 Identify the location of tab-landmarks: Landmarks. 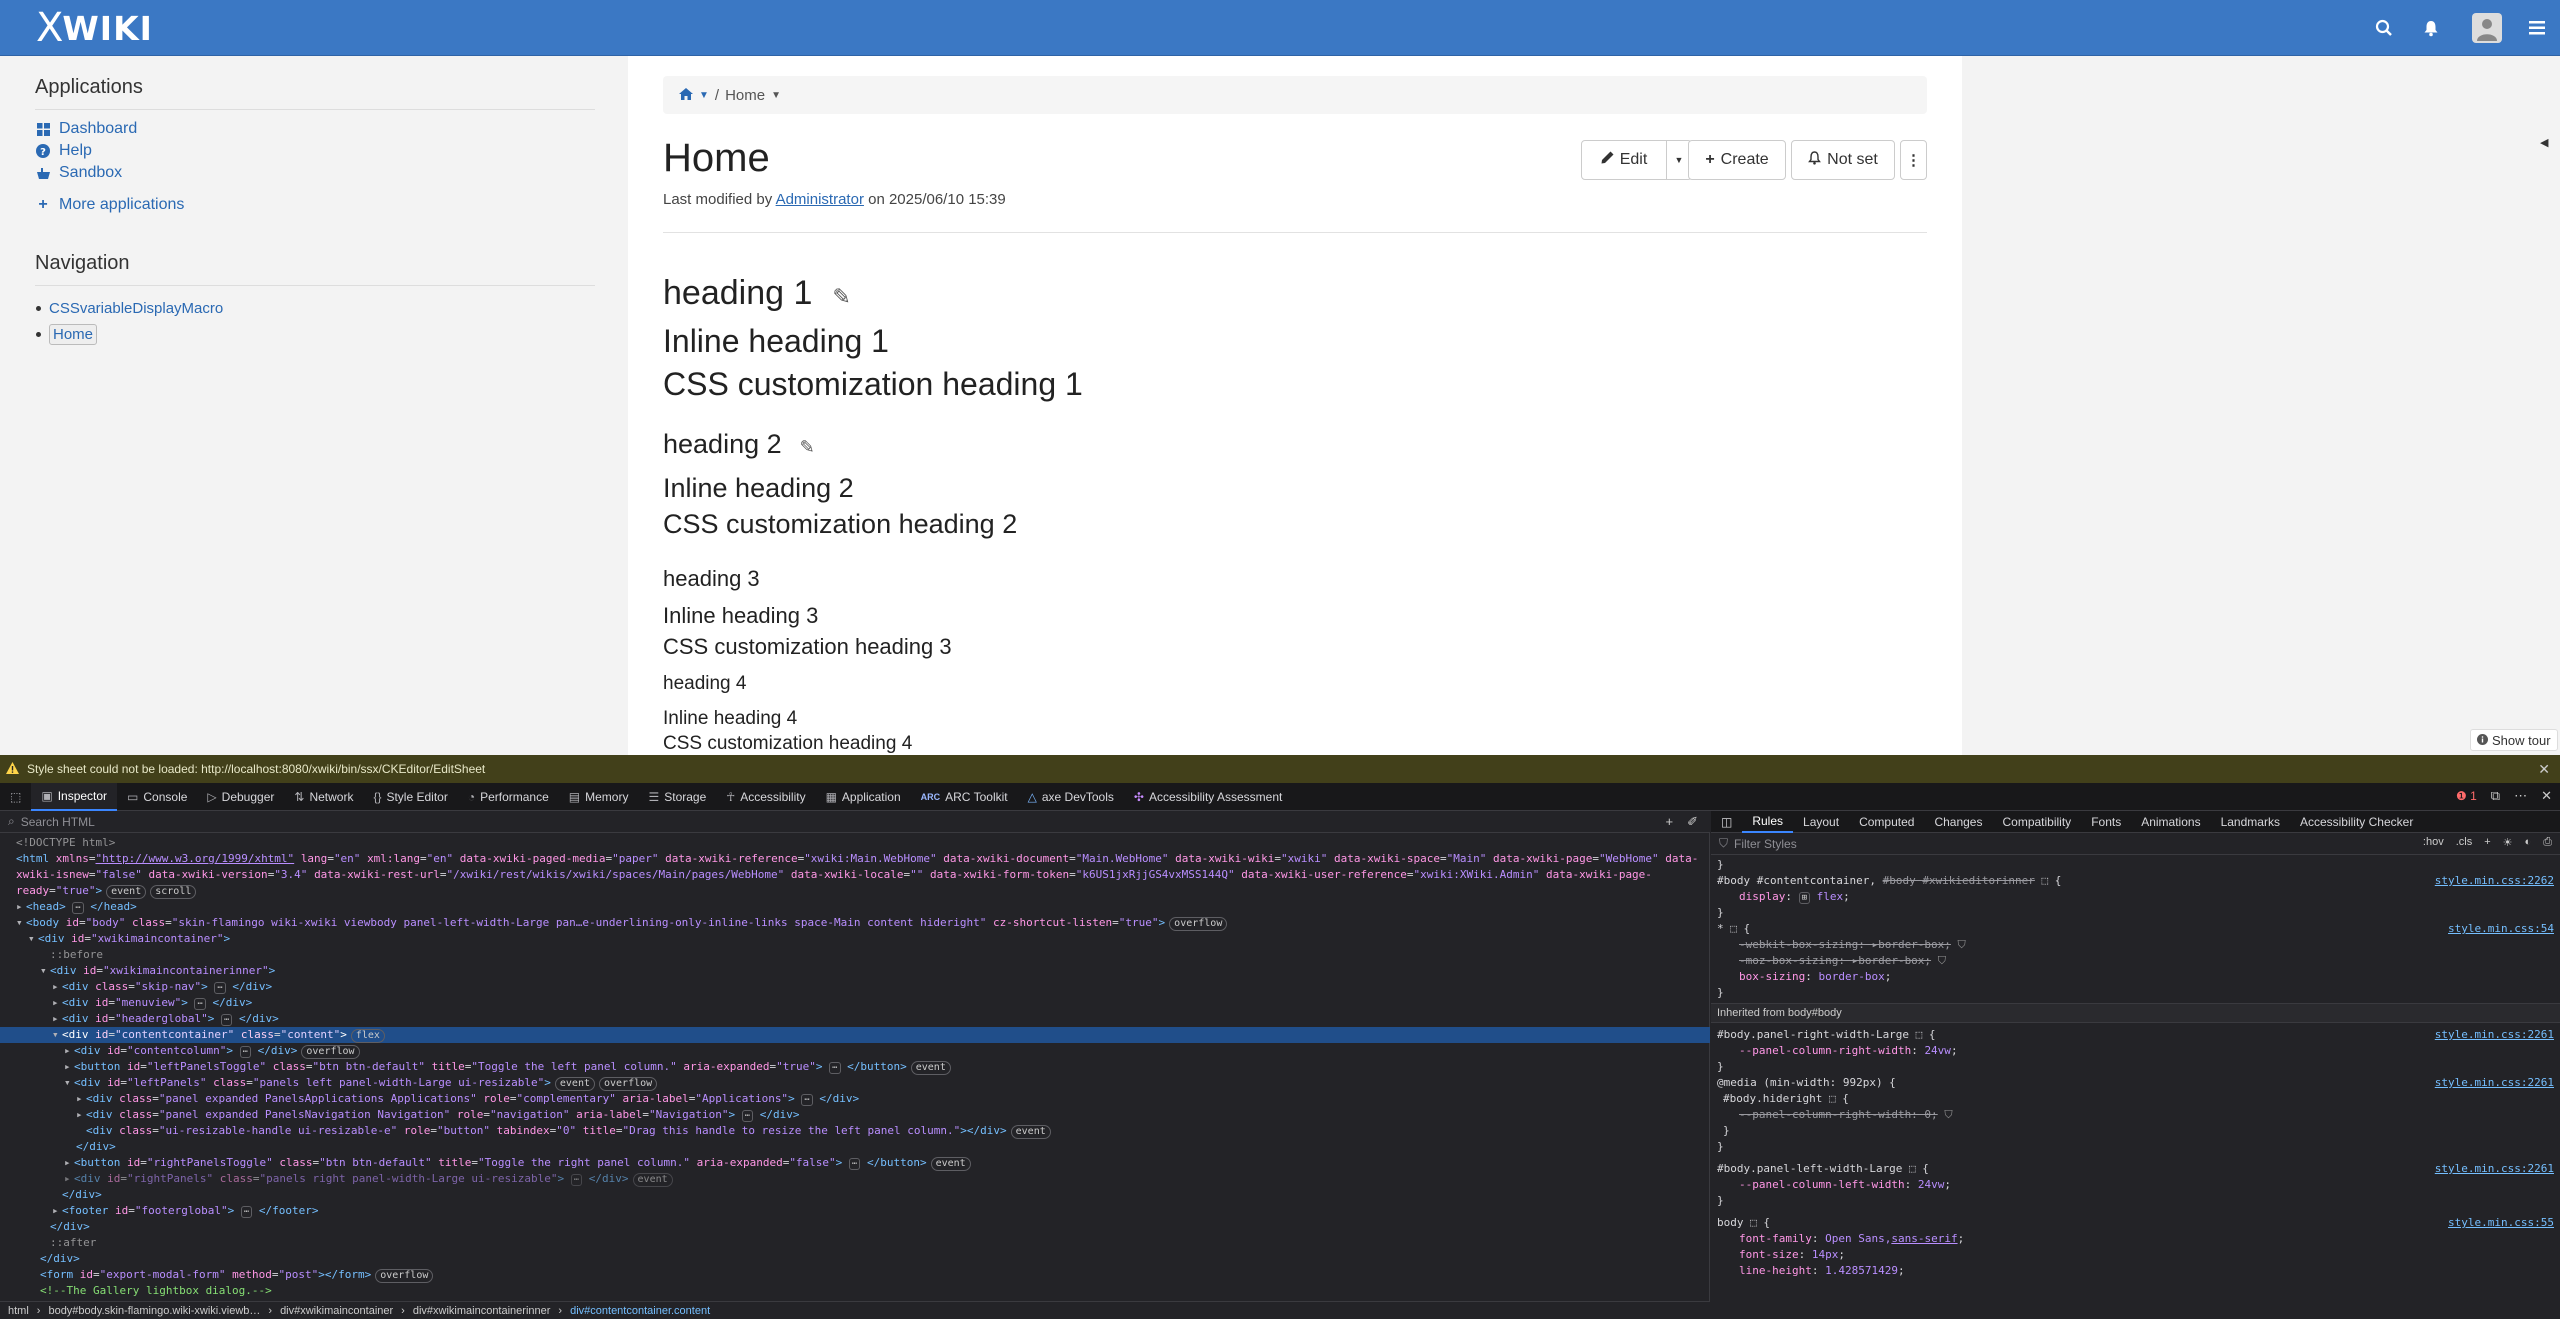
(2250, 822).